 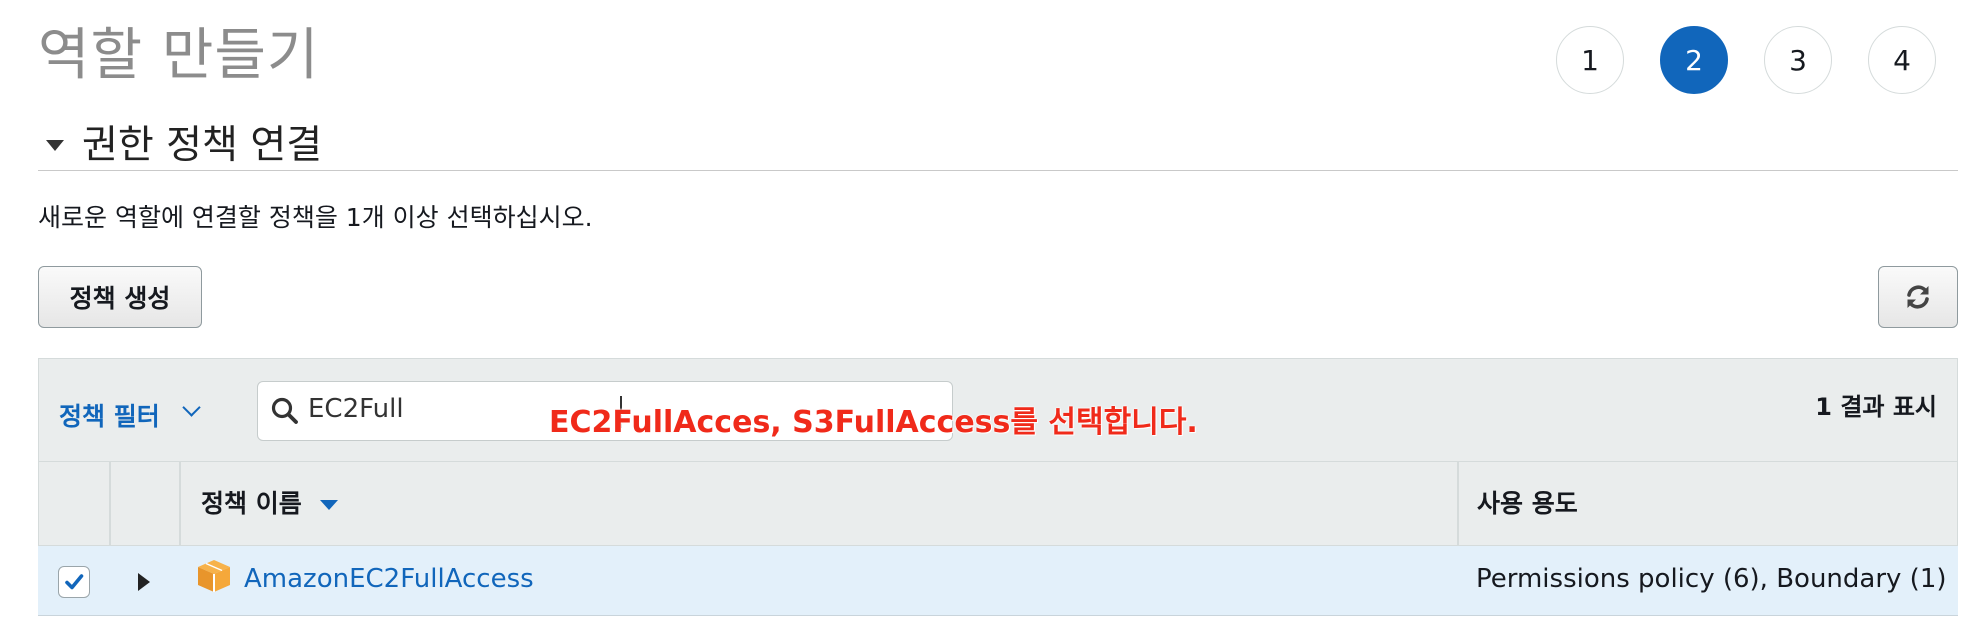 I want to click on expand-row-icon, so click(x=144, y=582).